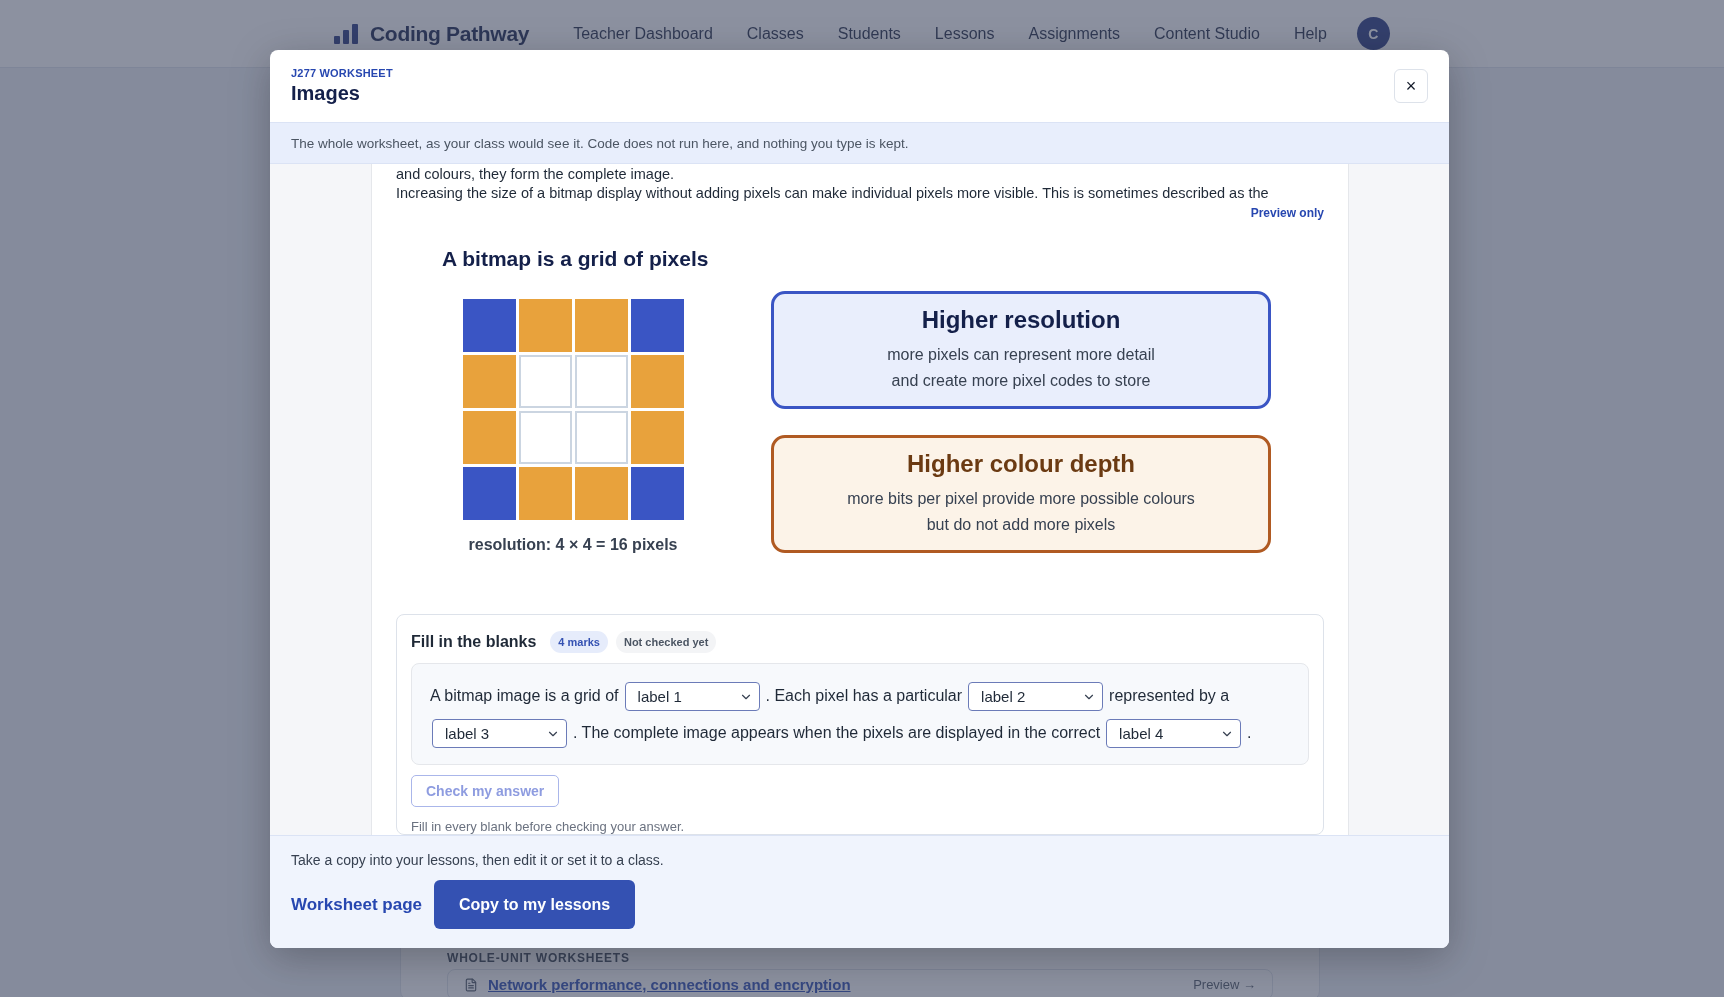 This screenshot has width=1724, height=997. Describe the element at coordinates (579, 642) in the screenshot. I see `marks-badge: 4 marks` at that location.